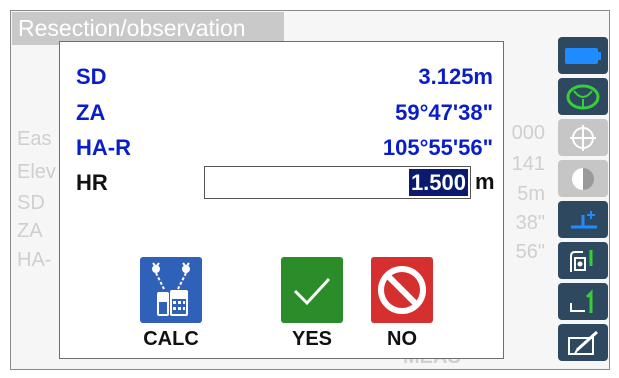  Describe the element at coordinates (91, 112) in the screenshot. I see `za-label: ZA` at that location.